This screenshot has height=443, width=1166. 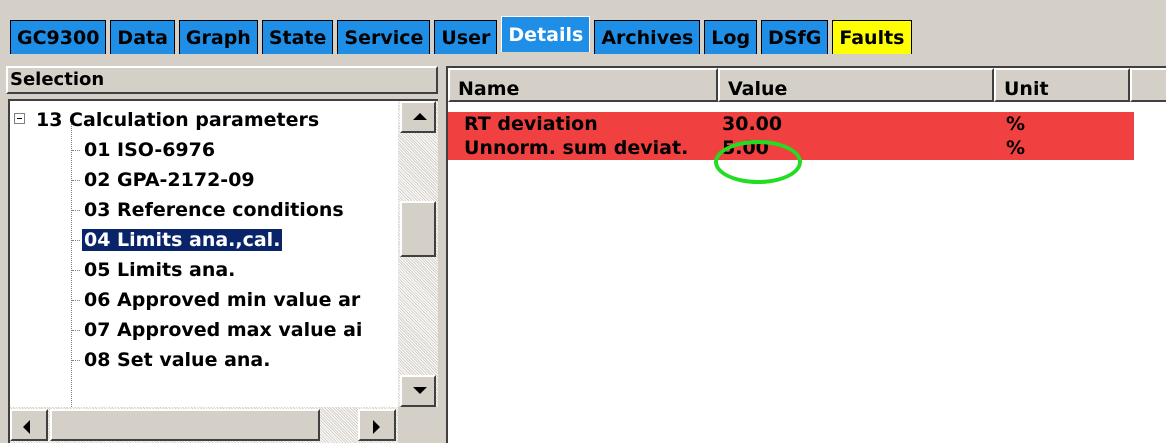 What do you see at coordinates (546, 34) in the screenshot?
I see `tab-details: Details` at bounding box center [546, 34].